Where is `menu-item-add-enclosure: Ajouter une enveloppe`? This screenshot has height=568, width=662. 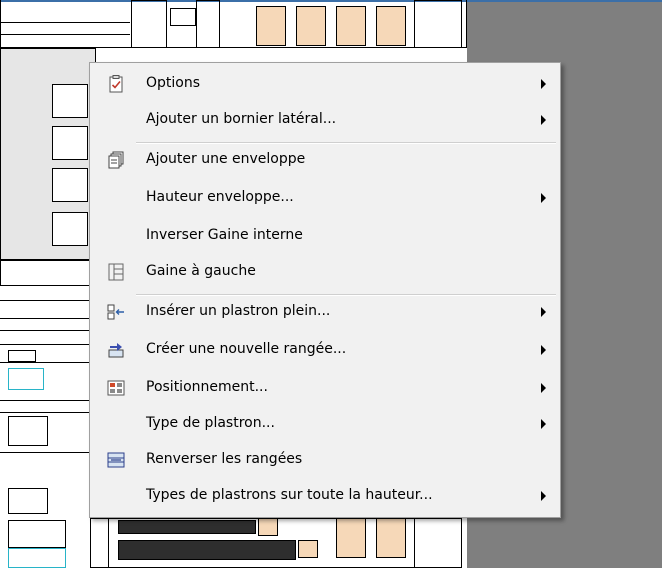 menu-item-add-enclosure: Ajouter une enveloppe is located at coordinates (325, 160).